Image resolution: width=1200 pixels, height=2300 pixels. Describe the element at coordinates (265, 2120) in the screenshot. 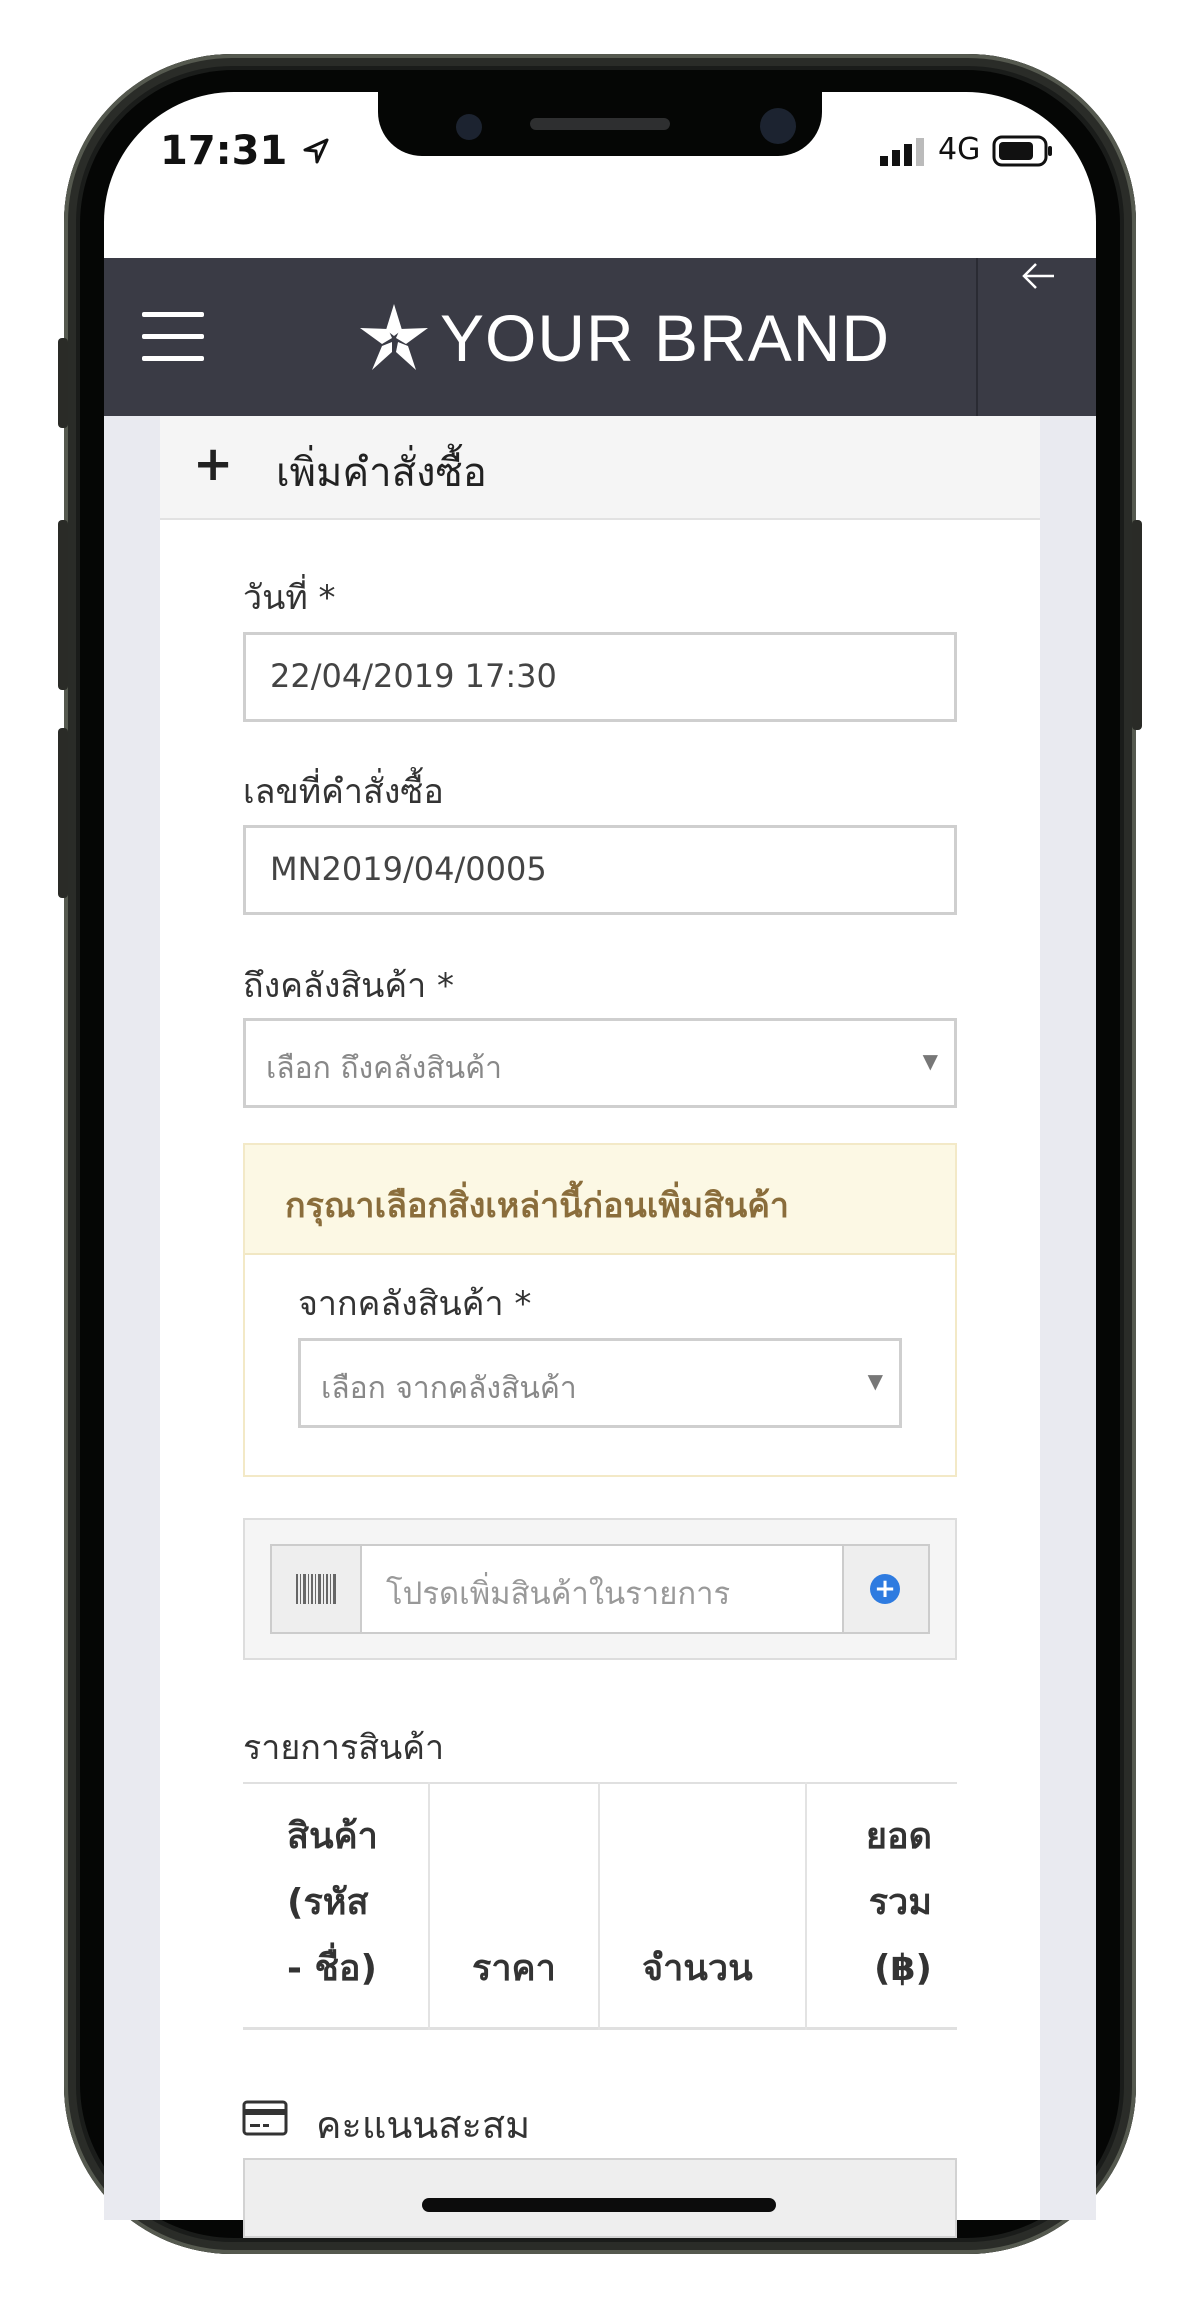

I see `credit-card-icon` at that location.